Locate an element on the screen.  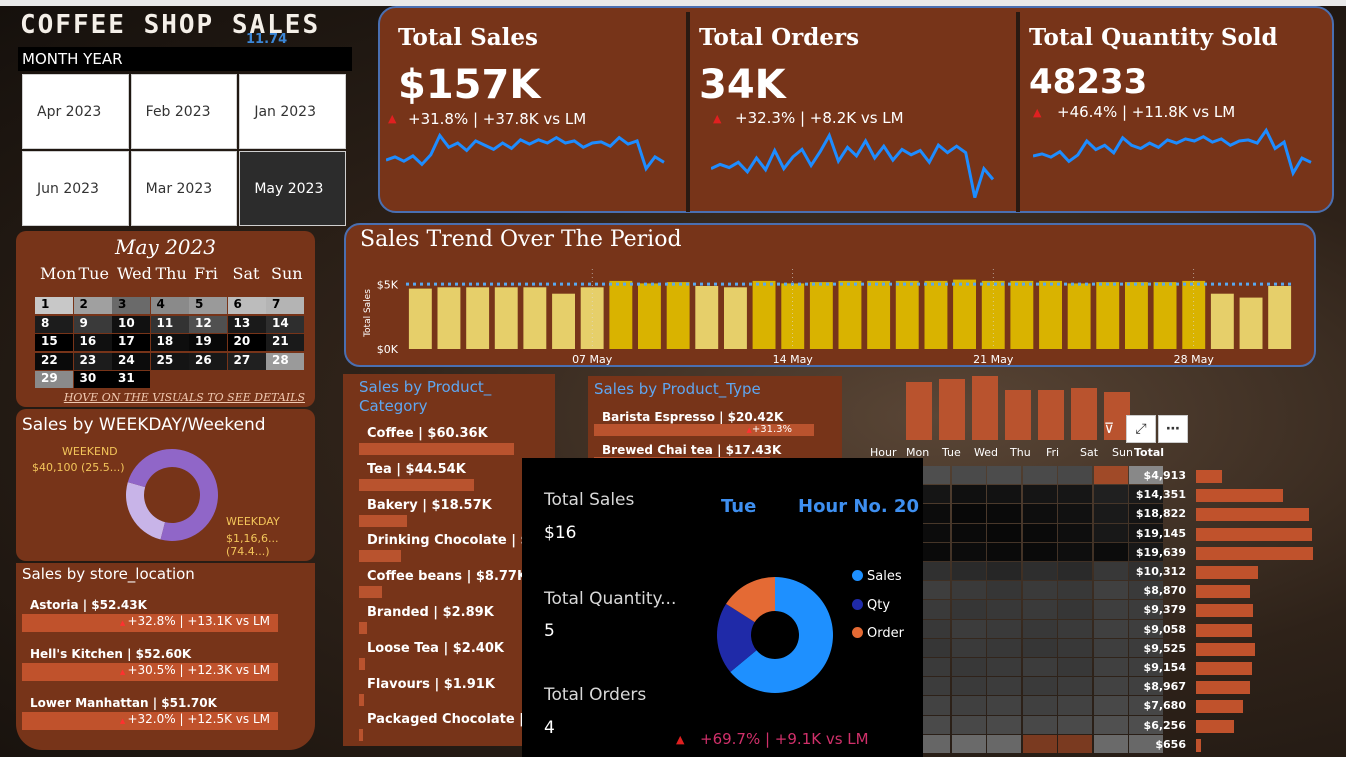
calendar-day: 23 is located at coordinates (92, 361).